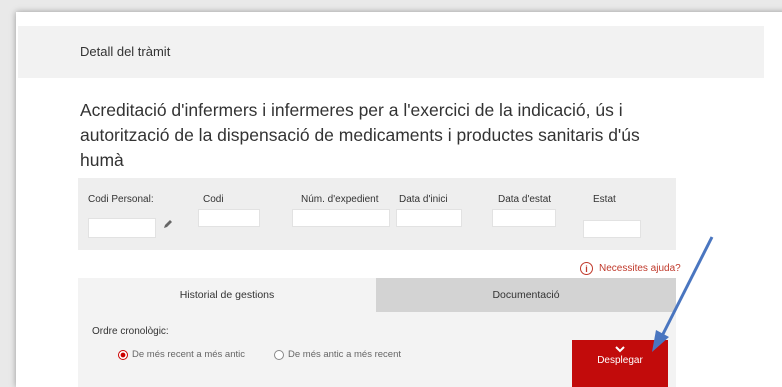 Image resolution: width=782 pixels, height=387 pixels. Describe the element at coordinates (391, 52) in the screenshot. I see `section-header: Detall del tràmit` at that location.